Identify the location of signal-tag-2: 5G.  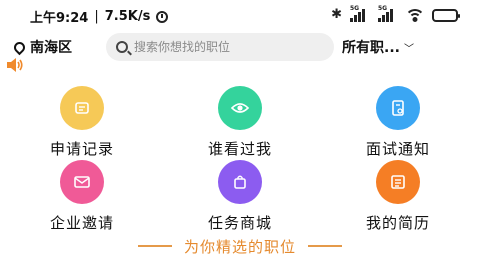
(383, 8).